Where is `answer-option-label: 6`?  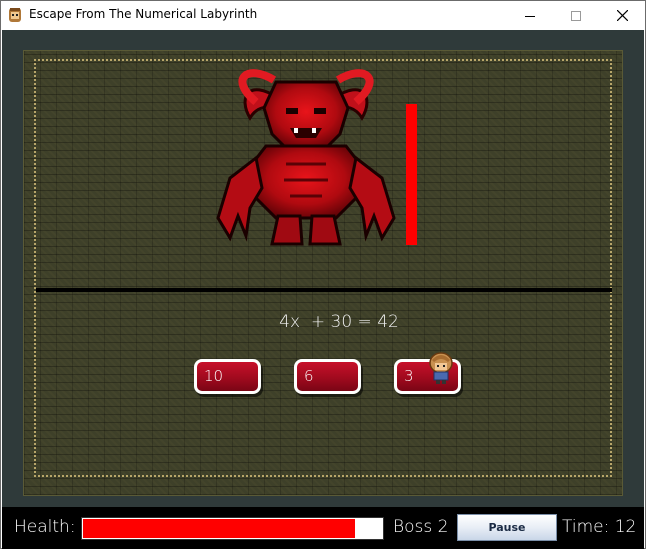 answer-option-label: 6 is located at coordinates (309, 376).